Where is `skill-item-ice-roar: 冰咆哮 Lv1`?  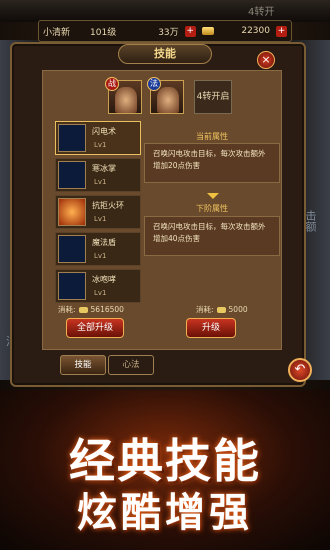
skill-item-ice-roar: 冰咆哮 Lv1 is located at coordinates (98, 286).